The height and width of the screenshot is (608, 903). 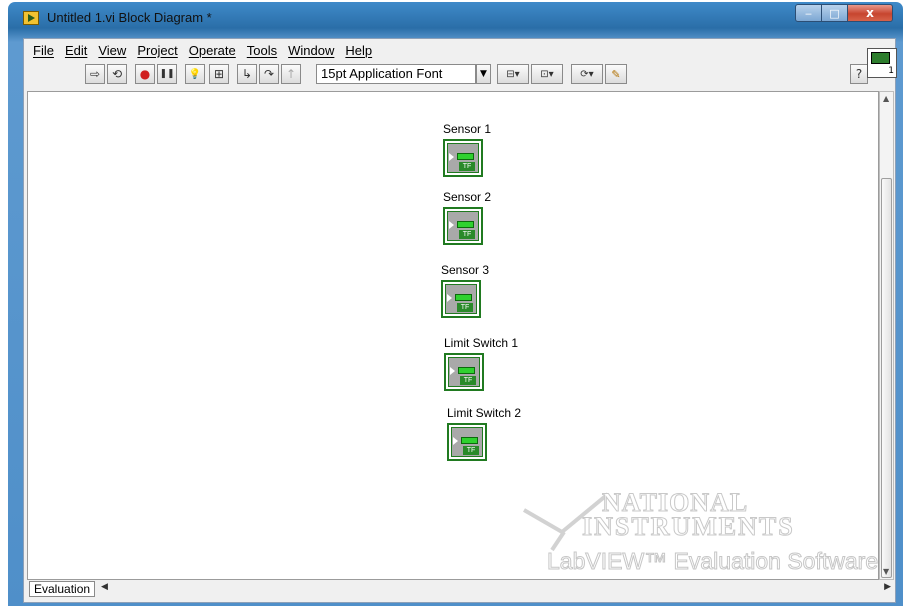 What do you see at coordinates (484, 413) in the screenshot?
I see `terminal-label: Limit Switch 2` at bounding box center [484, 413].